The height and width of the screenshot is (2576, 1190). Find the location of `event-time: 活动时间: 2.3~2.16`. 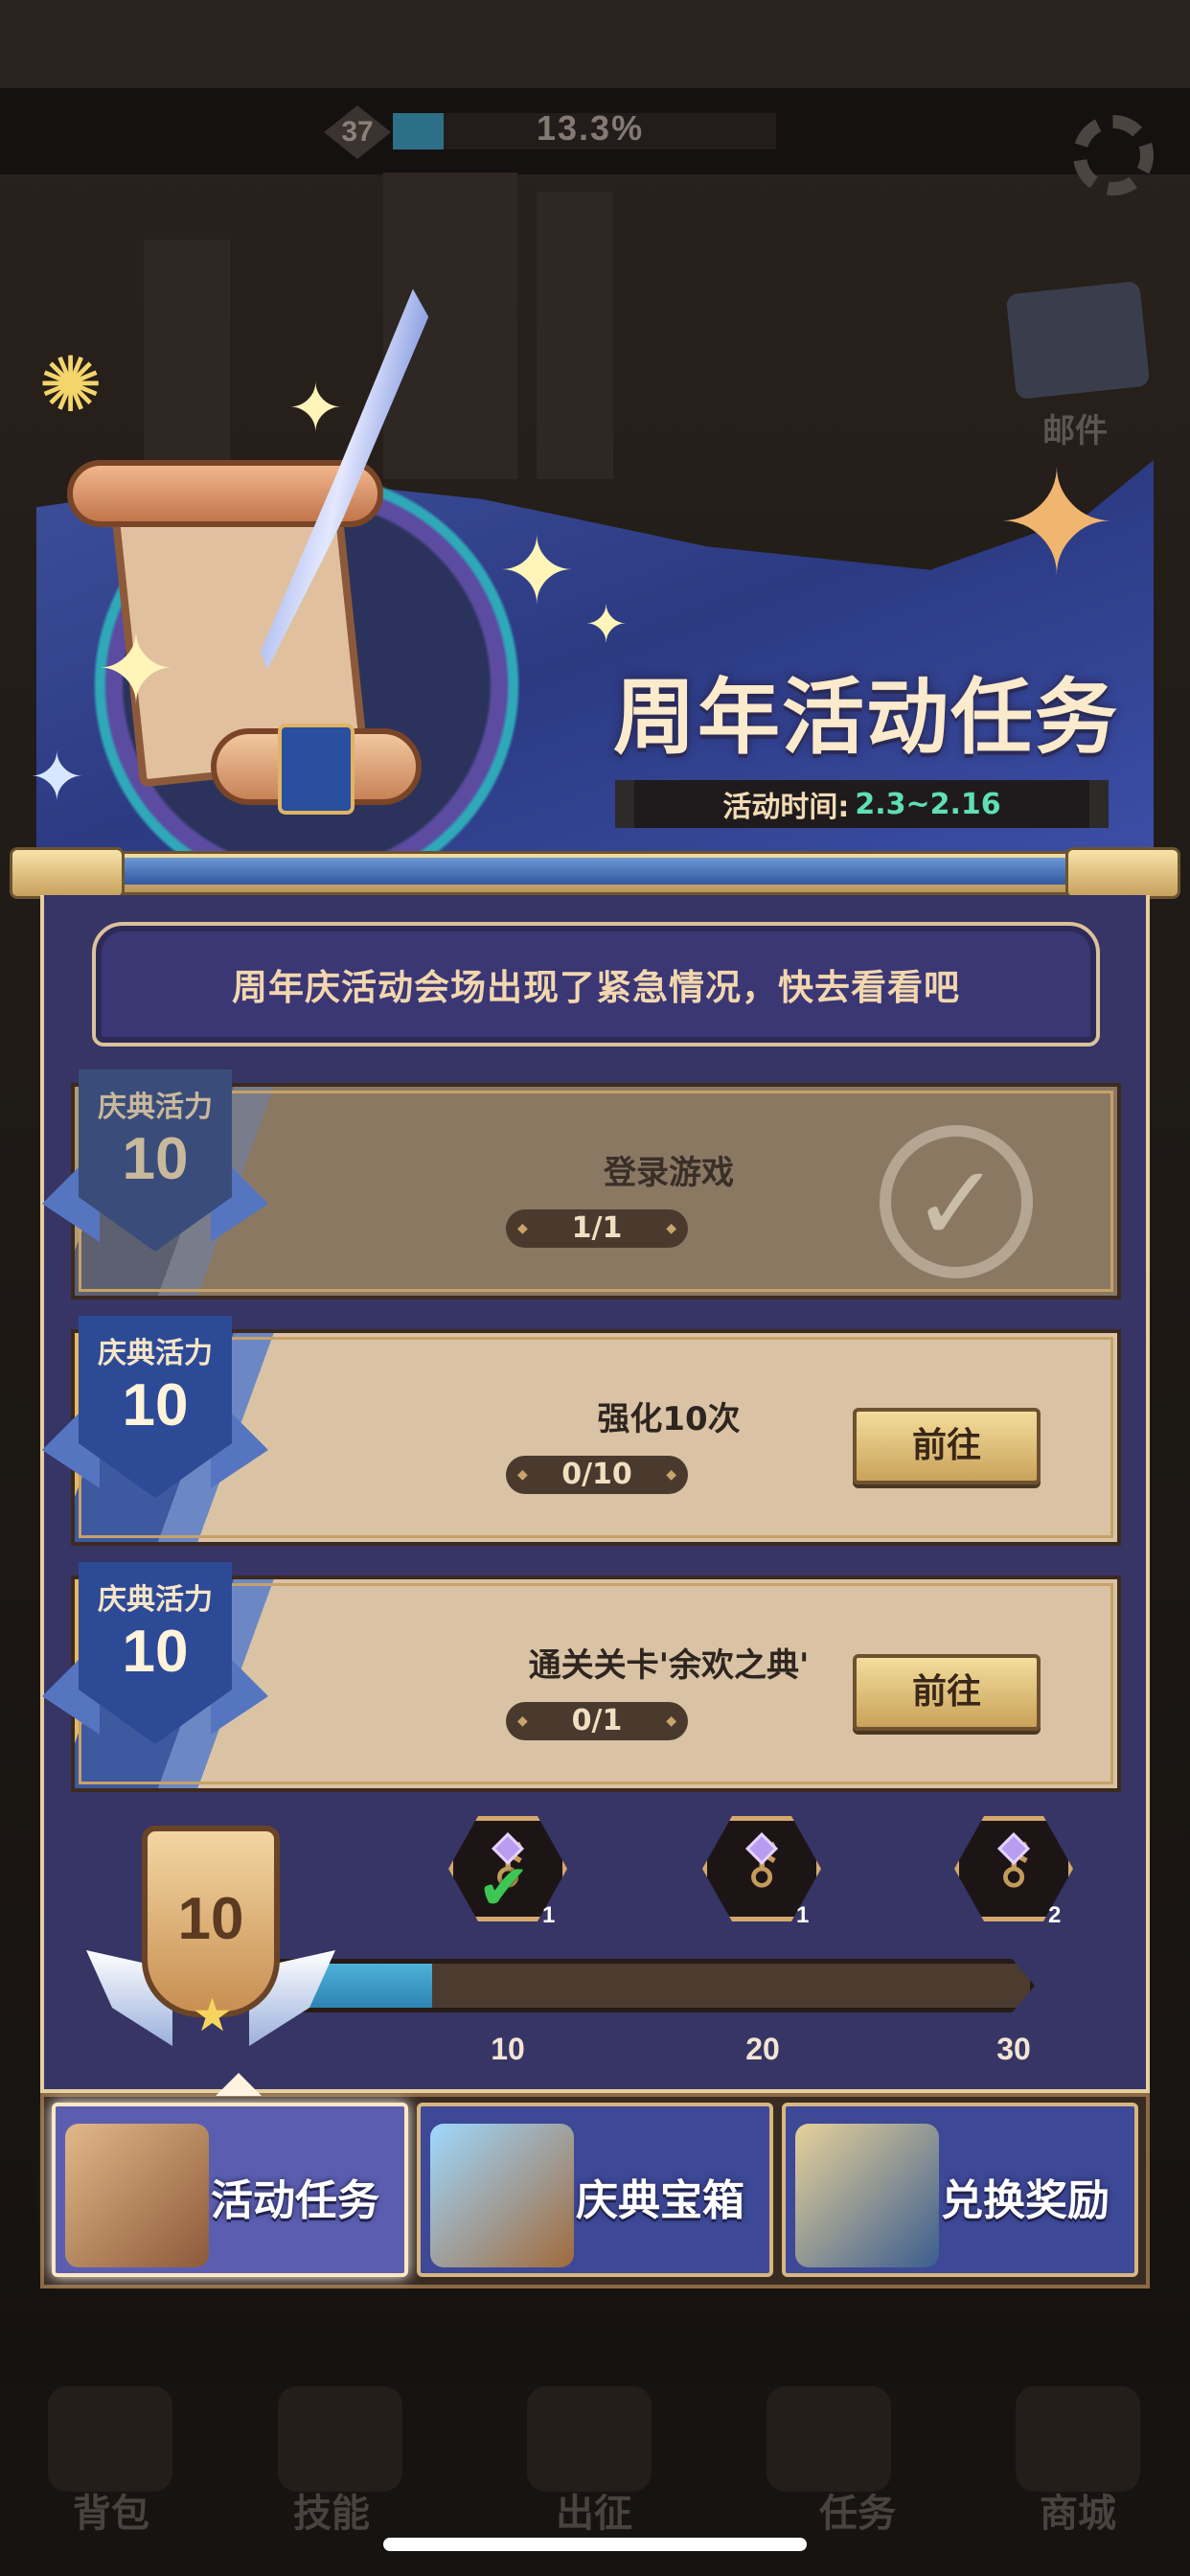

event-time: 活动时间: 2.3~2.16 is located at coordinates (862, 804).